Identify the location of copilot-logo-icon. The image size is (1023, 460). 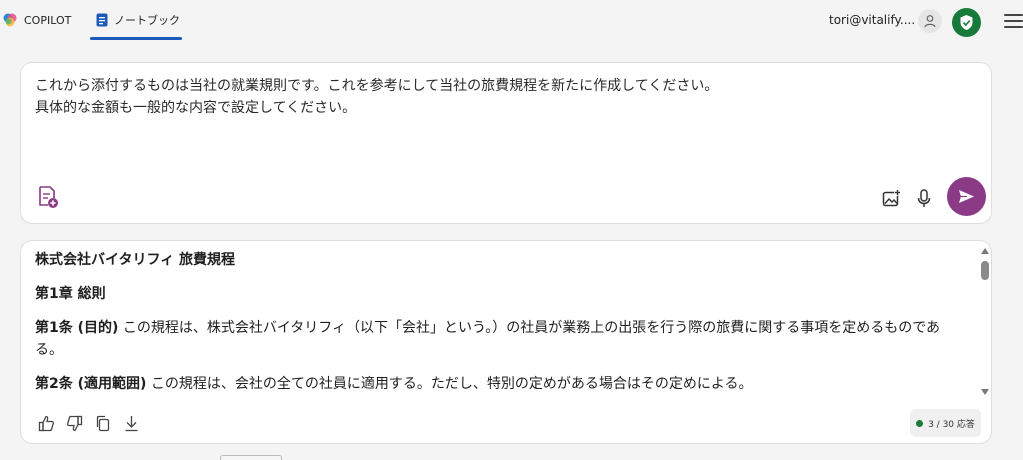
(10, 20).